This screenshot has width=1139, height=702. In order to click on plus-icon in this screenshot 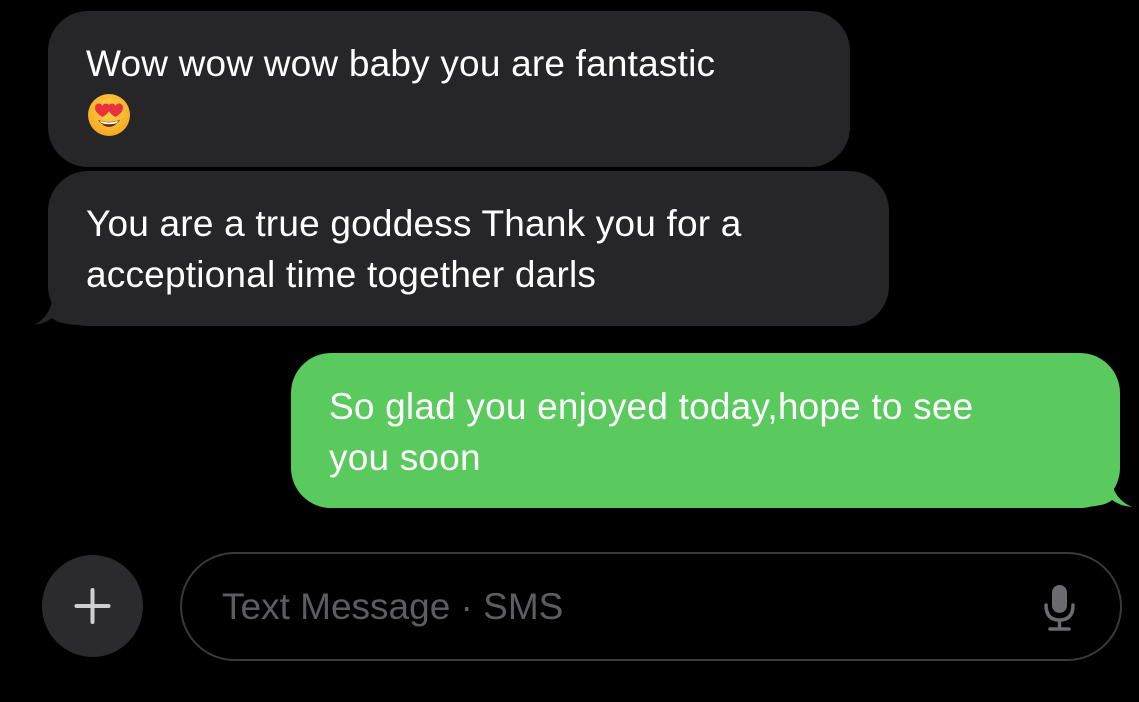, I will do `click(92, 606)`.